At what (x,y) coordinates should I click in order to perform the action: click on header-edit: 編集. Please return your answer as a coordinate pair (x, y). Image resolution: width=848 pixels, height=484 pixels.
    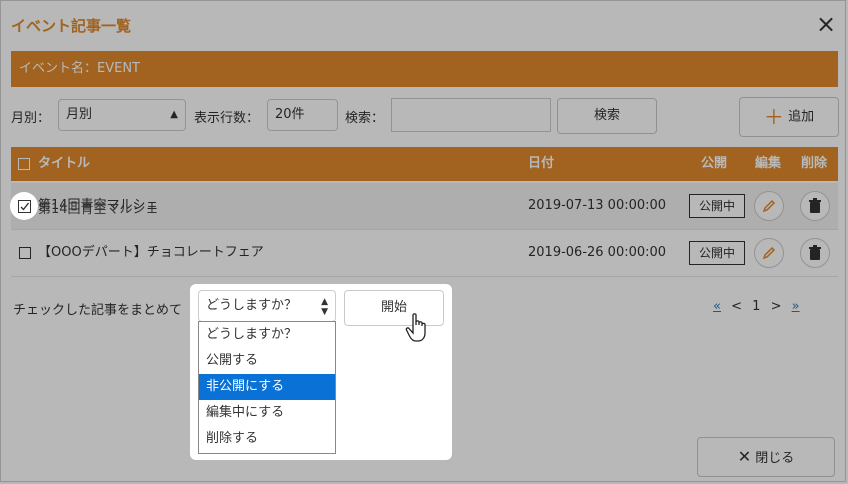
    Looking at the image, I should click on (768, 163).